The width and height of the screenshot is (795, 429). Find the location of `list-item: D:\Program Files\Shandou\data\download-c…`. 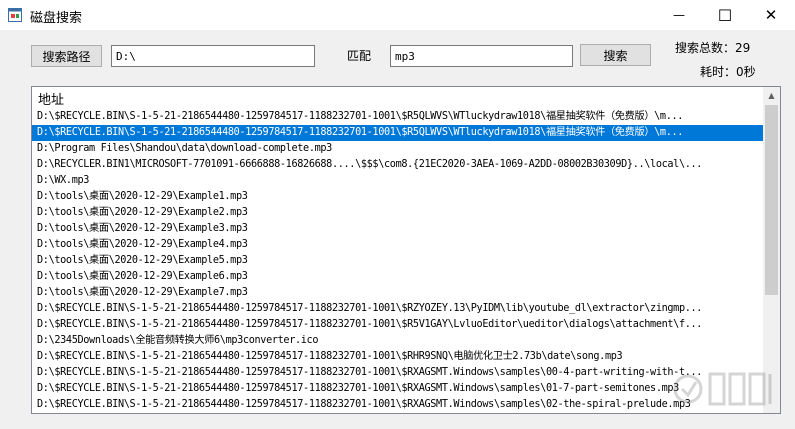

list-item: D:\Program Files\Shandou\data\download-c… is located at coordinates (398, 149).